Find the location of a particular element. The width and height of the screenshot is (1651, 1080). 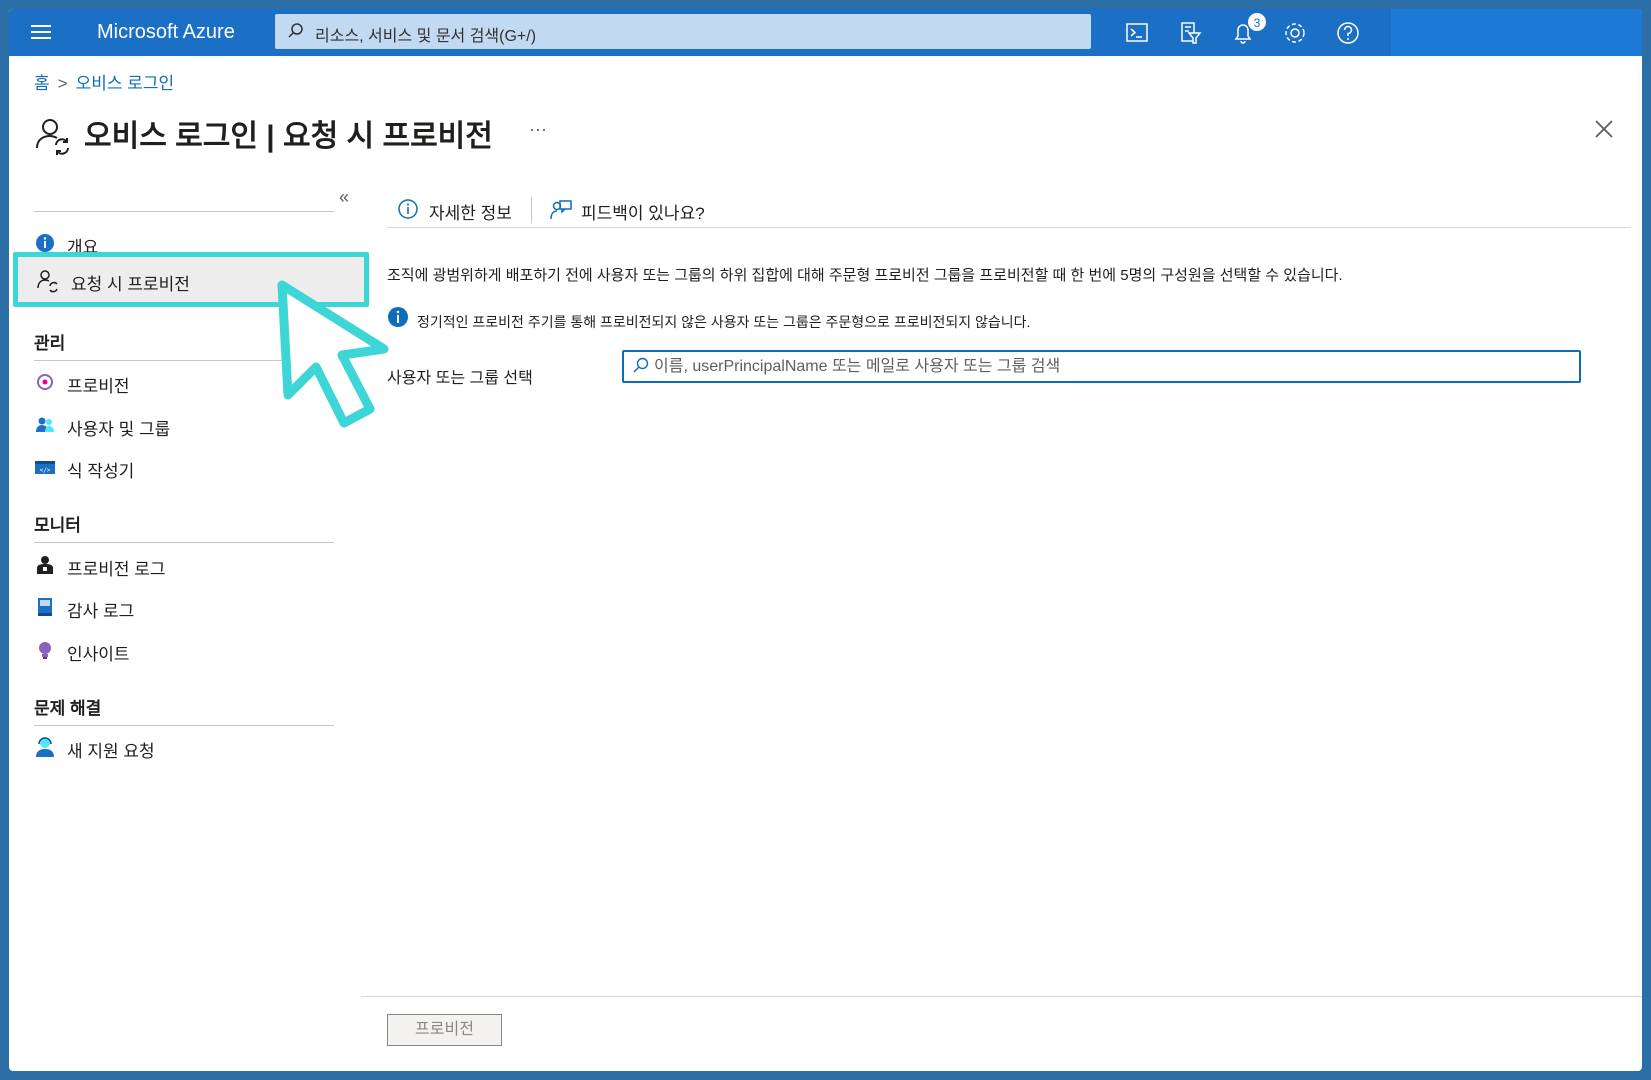

sidebar-group-troubleshooting: 문제 해결 is located at coordinates (68, 708).